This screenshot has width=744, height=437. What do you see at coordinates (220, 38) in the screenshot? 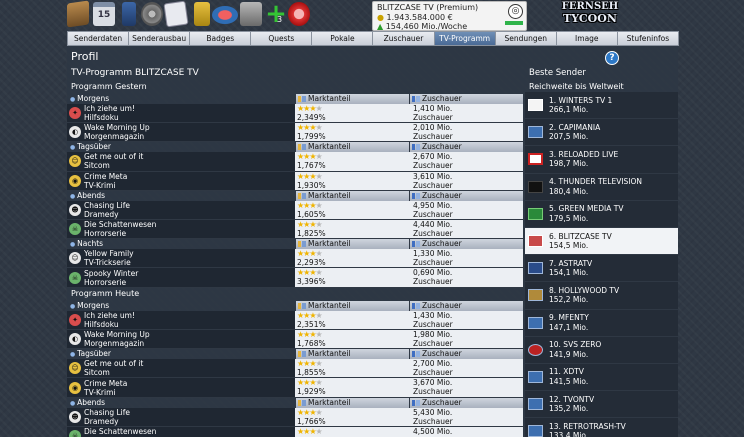
I see `tab-badges: Badges` at bounding box center [220, 38].